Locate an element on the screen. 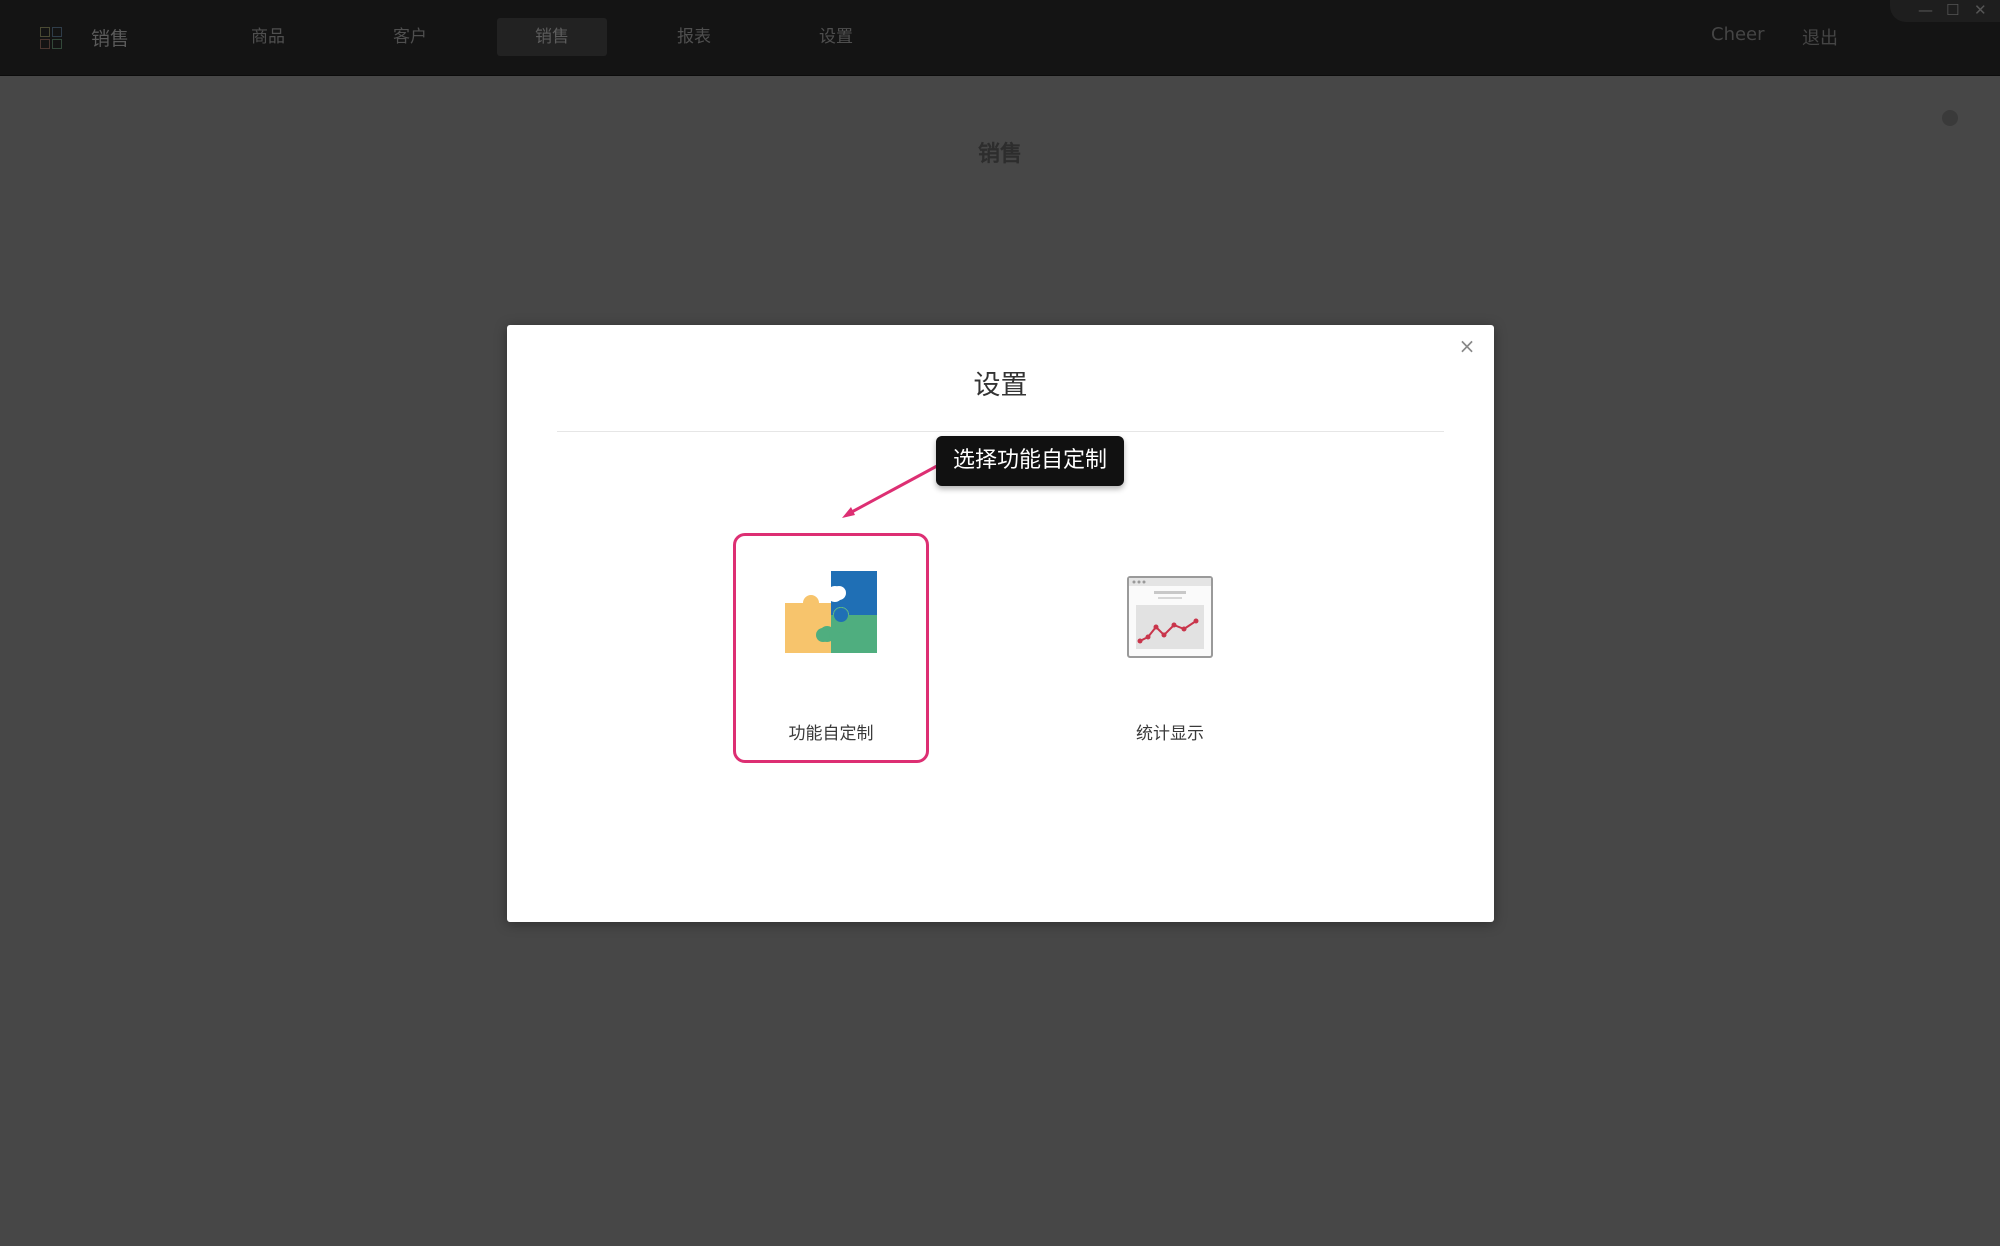 This screenshot has width=2000, height=1246. settings-dot-icon is located at coordinates (1950, 118).